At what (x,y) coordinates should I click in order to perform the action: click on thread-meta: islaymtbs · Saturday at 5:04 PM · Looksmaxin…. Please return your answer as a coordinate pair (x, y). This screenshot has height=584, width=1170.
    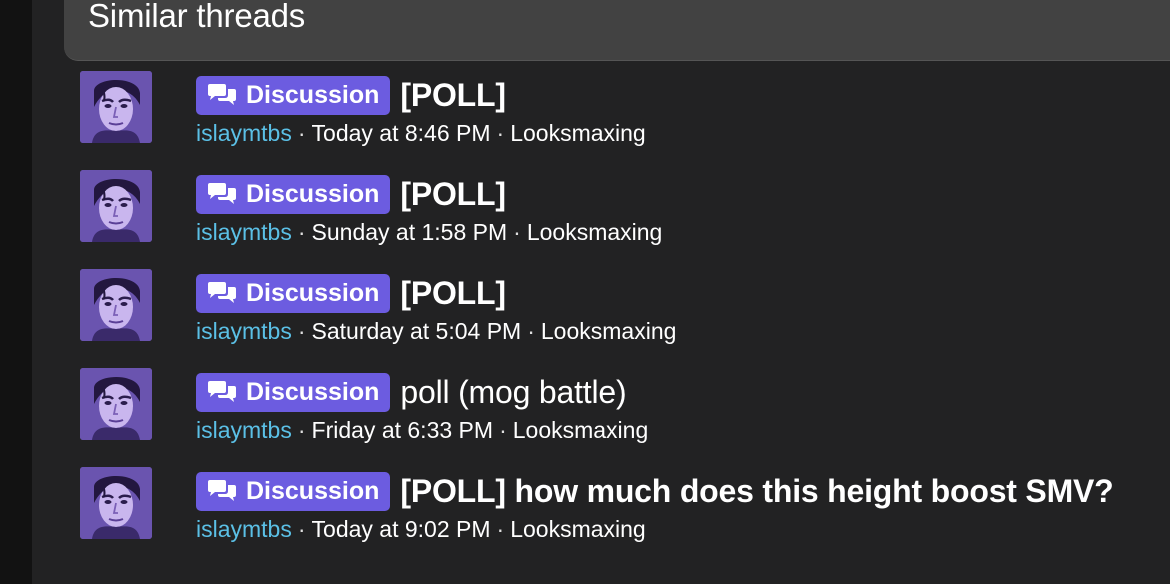
    Looking at the image, I should click on (436, 331).